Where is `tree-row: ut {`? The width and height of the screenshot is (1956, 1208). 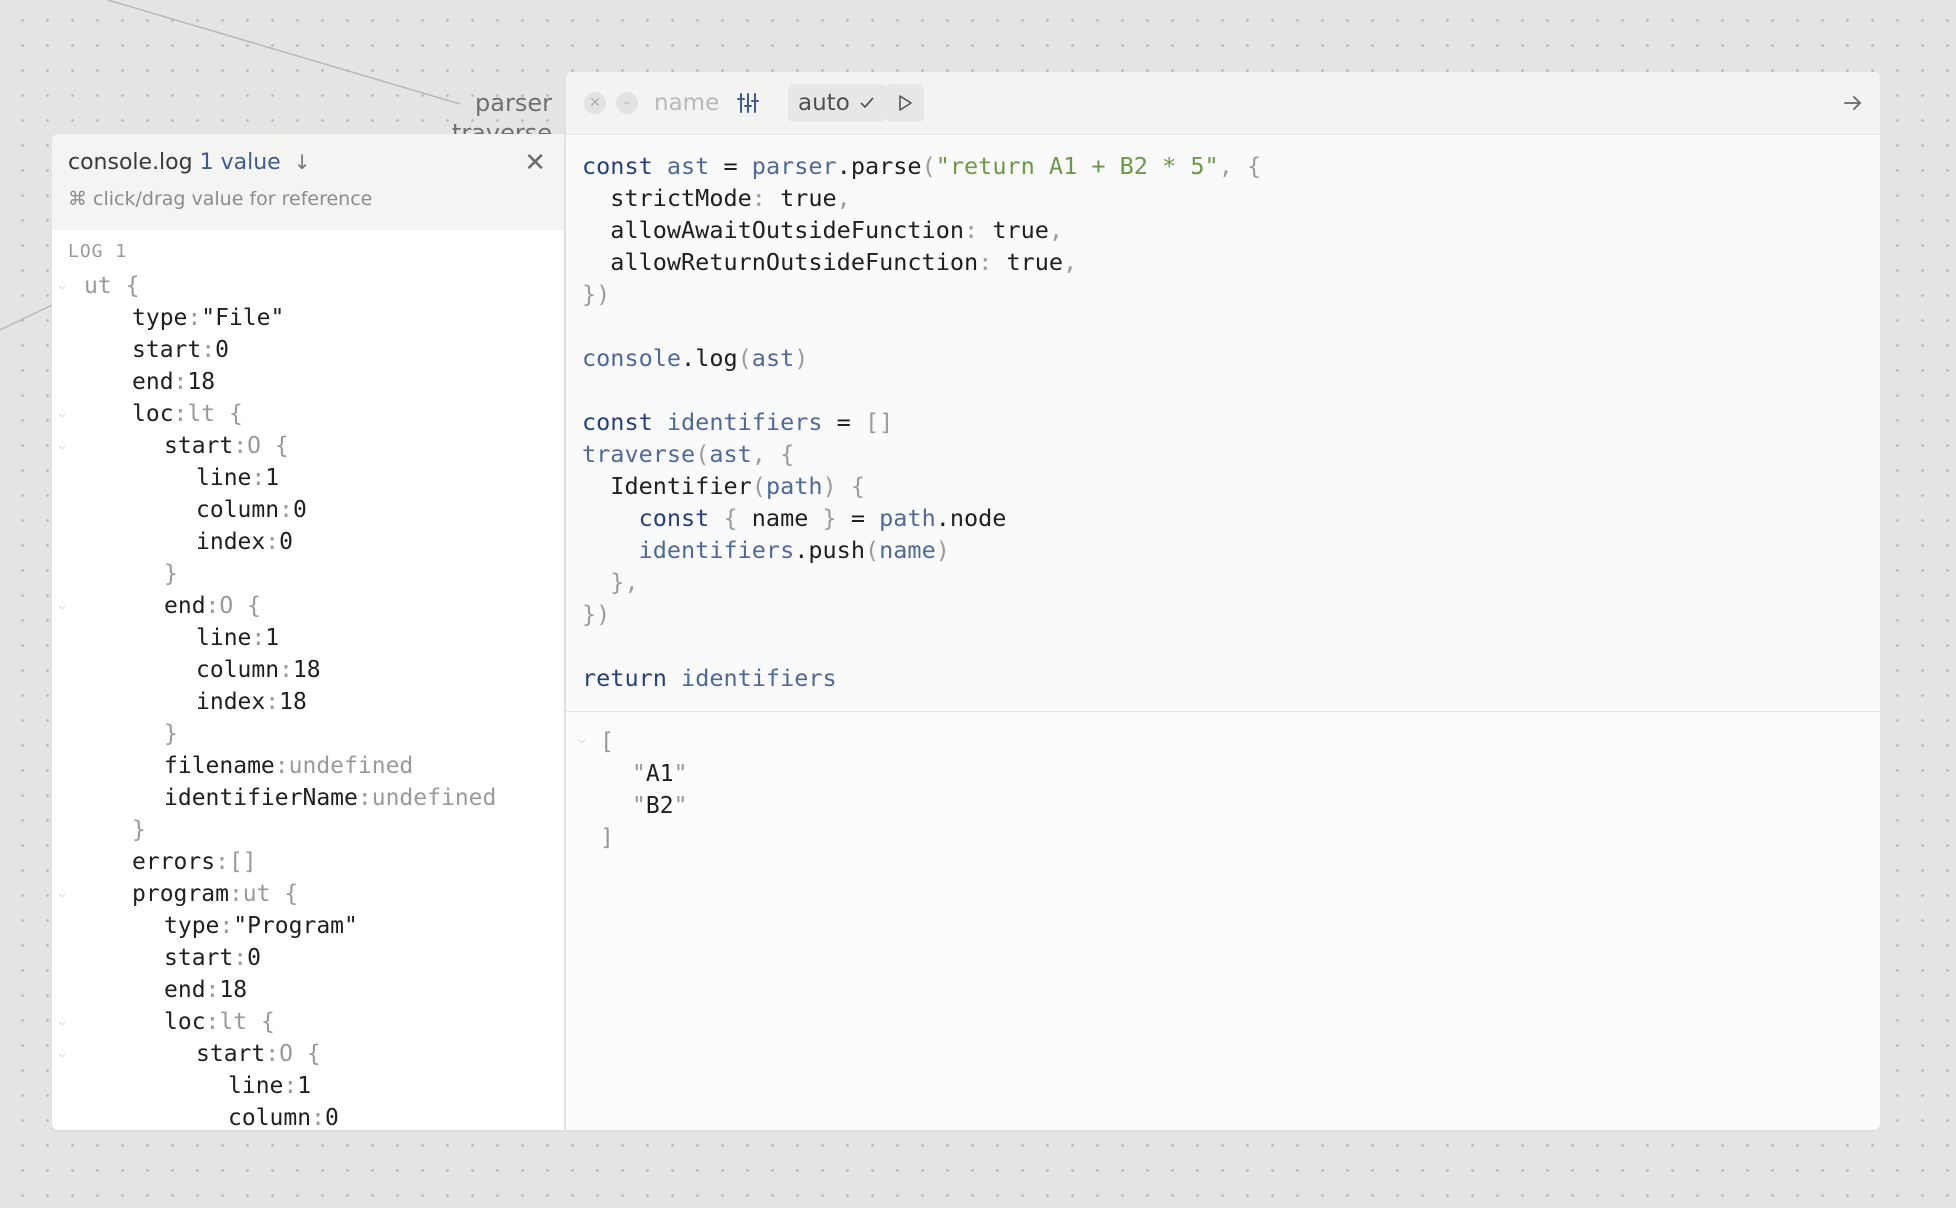 tree-row: ut { is located at coordinates (111, 286).